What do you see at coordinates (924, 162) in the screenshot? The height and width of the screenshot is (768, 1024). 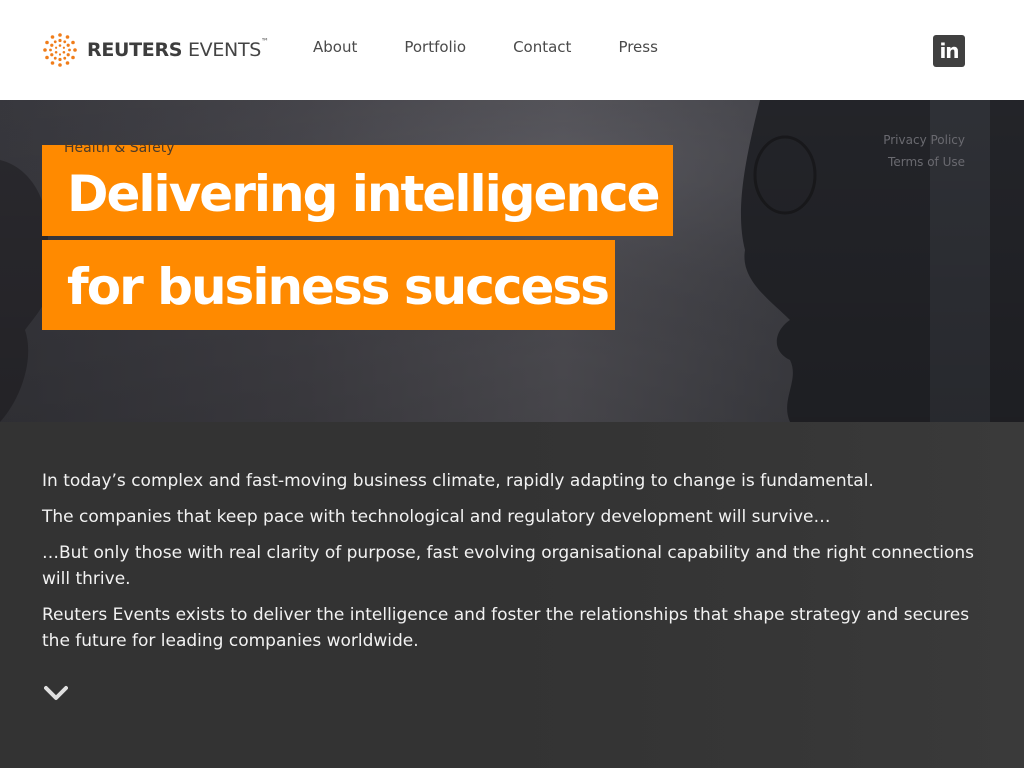 I see `terms-of-use-link: Terms of Use` at bounding box center [924, 162].